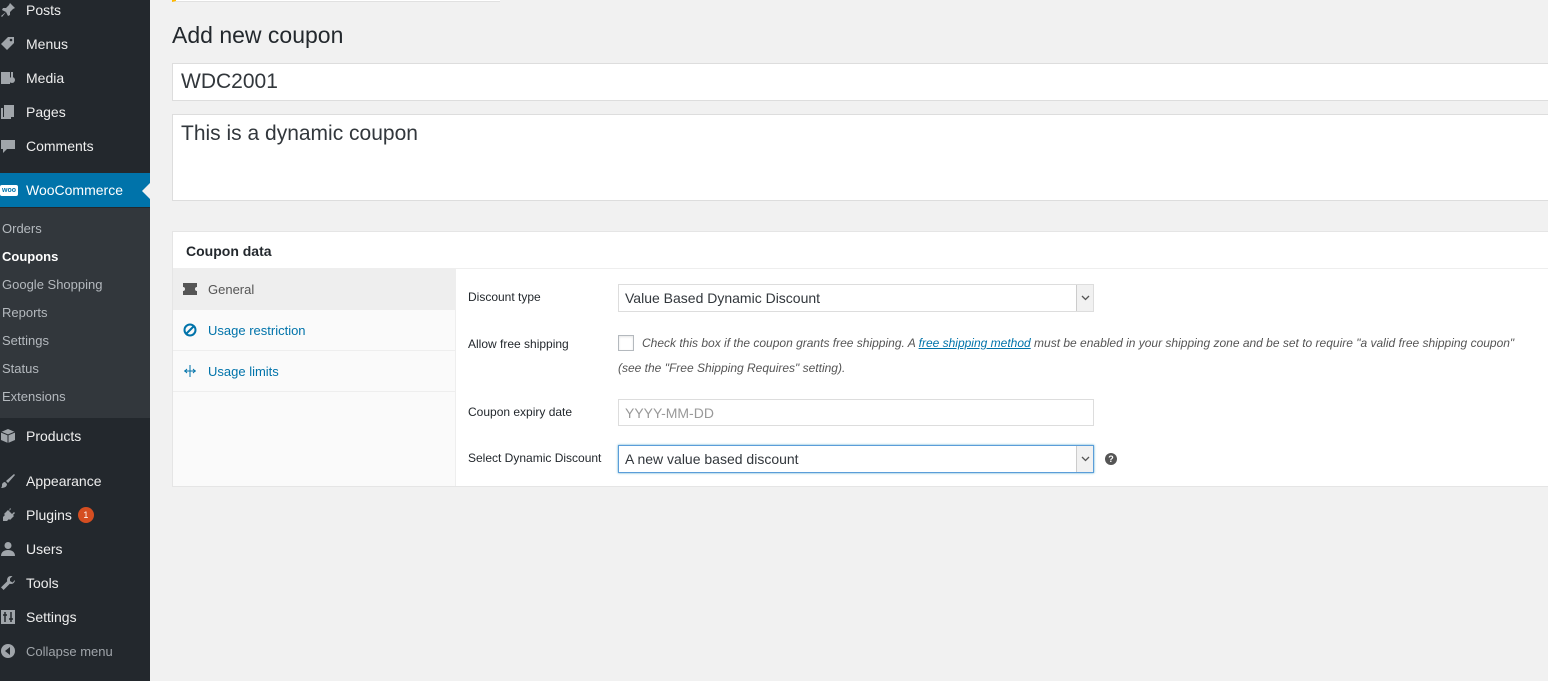 Image resolution: width=1548 pixels, height=681 pixels. Describe the element at coordinates (30, 257) in the screenshot. I see `submenu-item-coupons: Coupons` at that location.